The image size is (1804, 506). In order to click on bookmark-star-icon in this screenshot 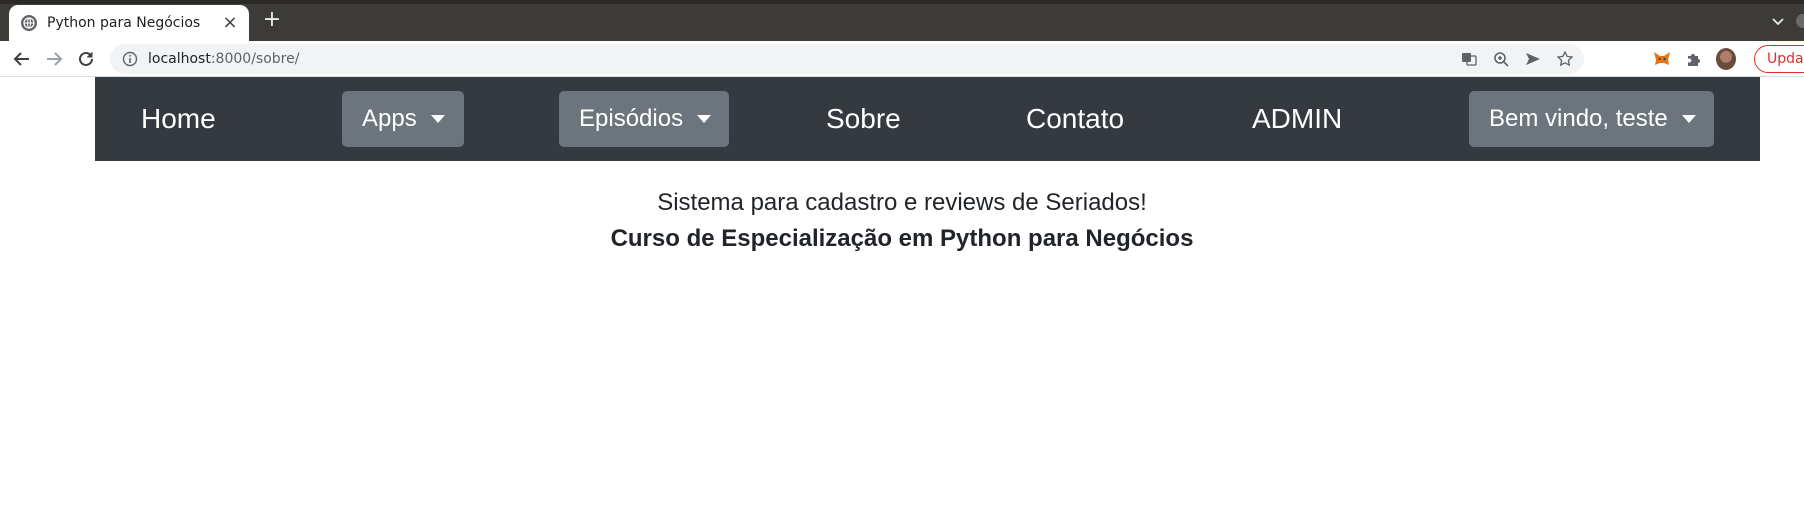, I will do `click(1565, 59)`.